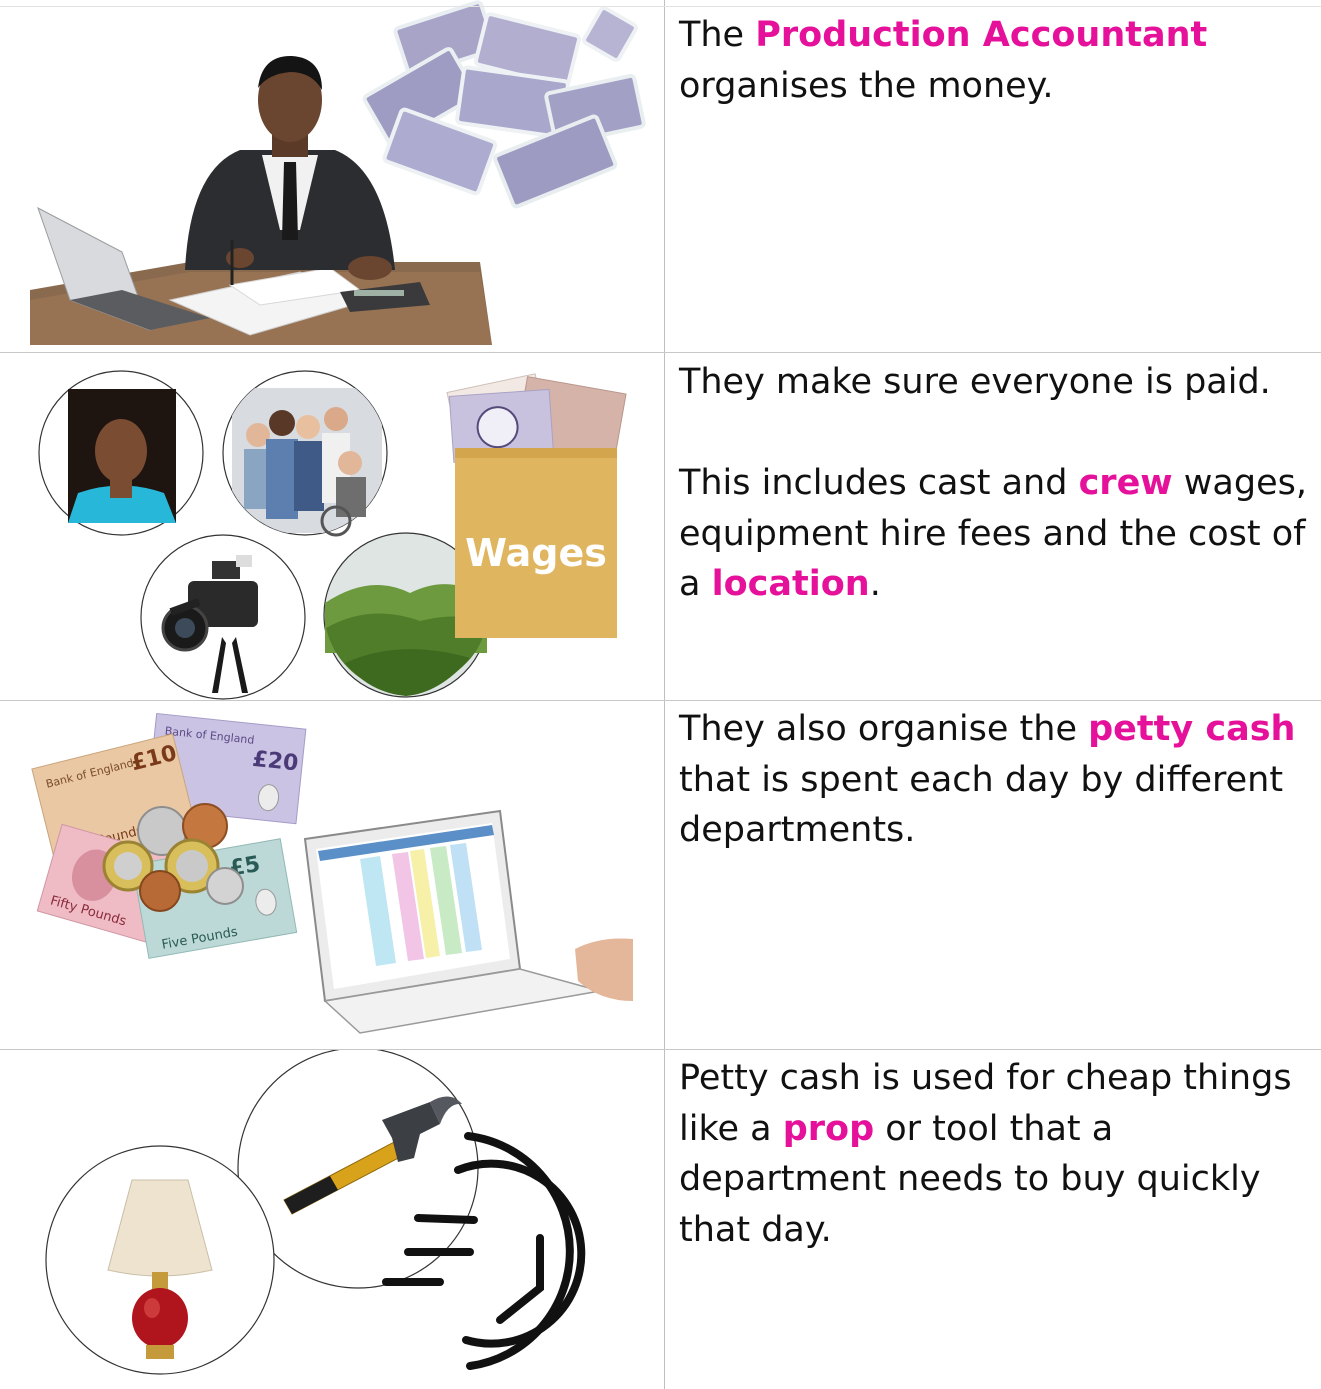  I want to click on accountant-illustration, so click(338, 172).